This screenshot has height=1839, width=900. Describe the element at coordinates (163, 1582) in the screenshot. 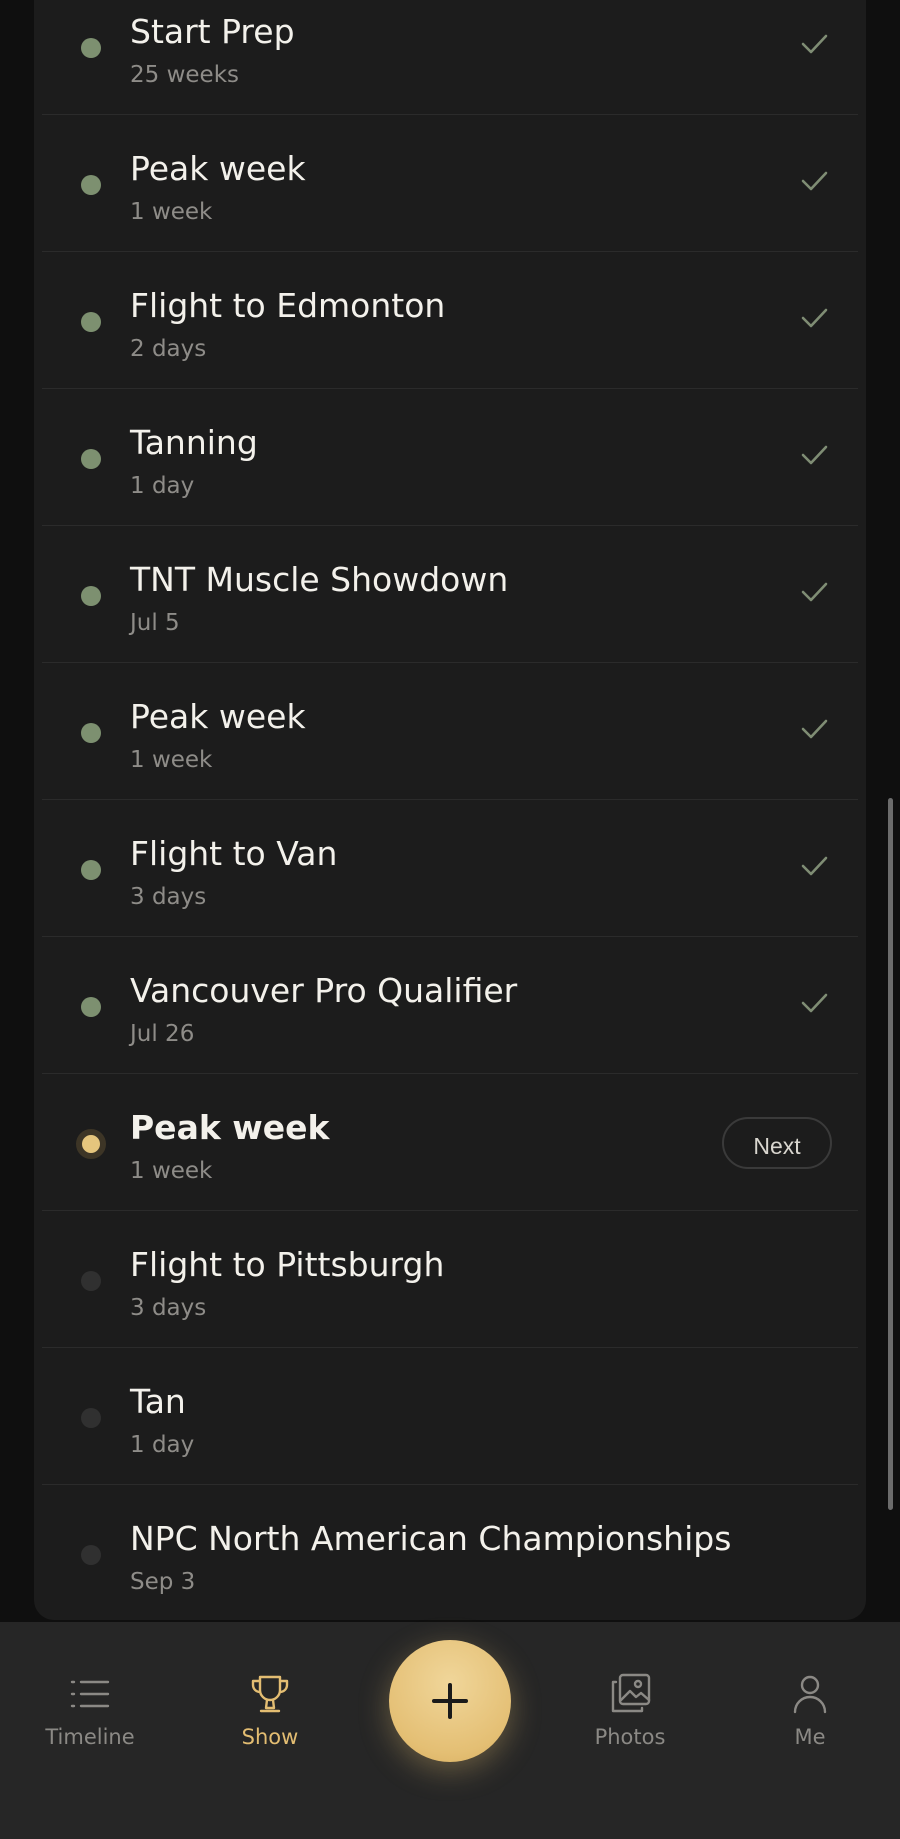

I see `item-date: Sep 3` at that location.